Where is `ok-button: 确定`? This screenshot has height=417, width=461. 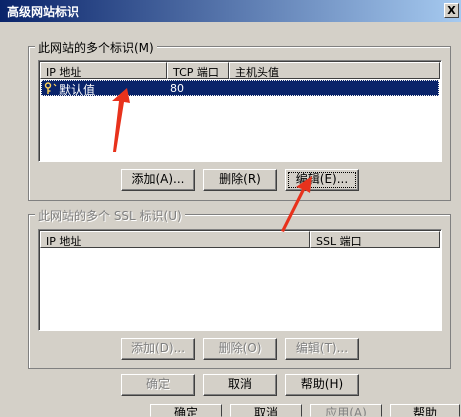 ok-button: 确定 is located at coordinates (158, 385).